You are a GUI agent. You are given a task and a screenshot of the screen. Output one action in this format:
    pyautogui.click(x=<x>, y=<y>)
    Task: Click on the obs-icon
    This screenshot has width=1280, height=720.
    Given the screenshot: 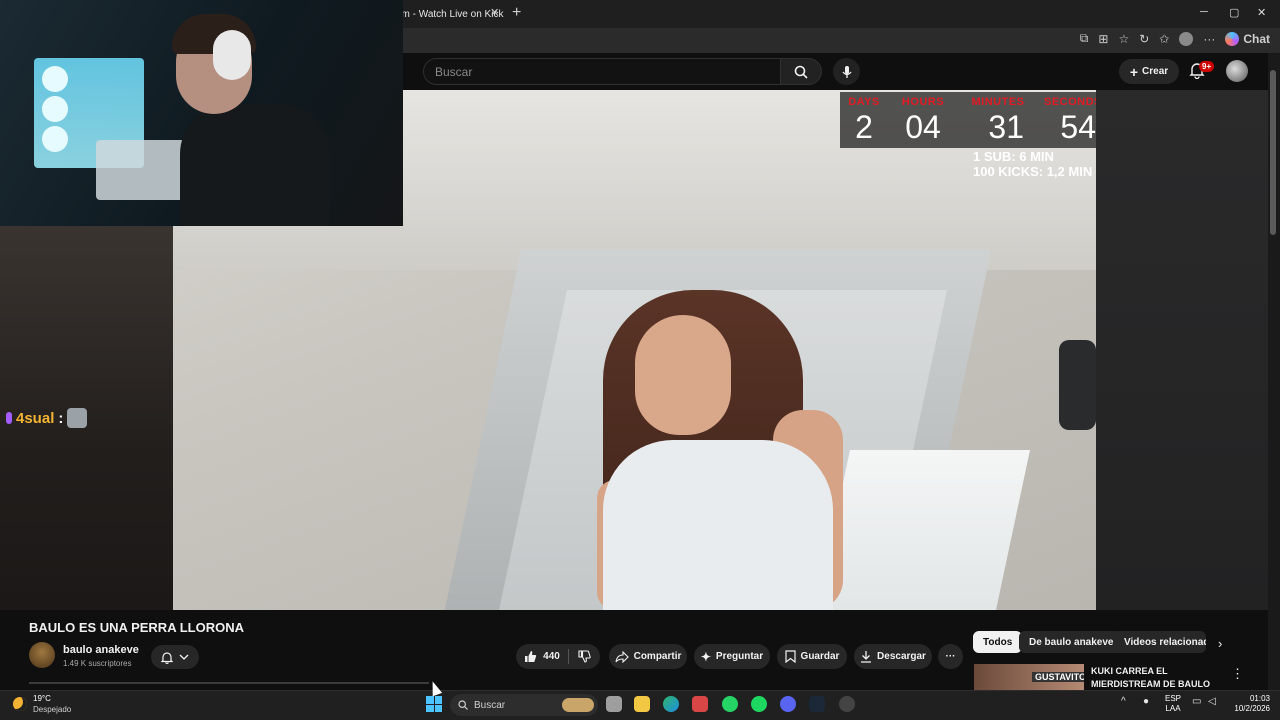 What is the action you would take?
    pyautogui.click(x=847, y=704)
    